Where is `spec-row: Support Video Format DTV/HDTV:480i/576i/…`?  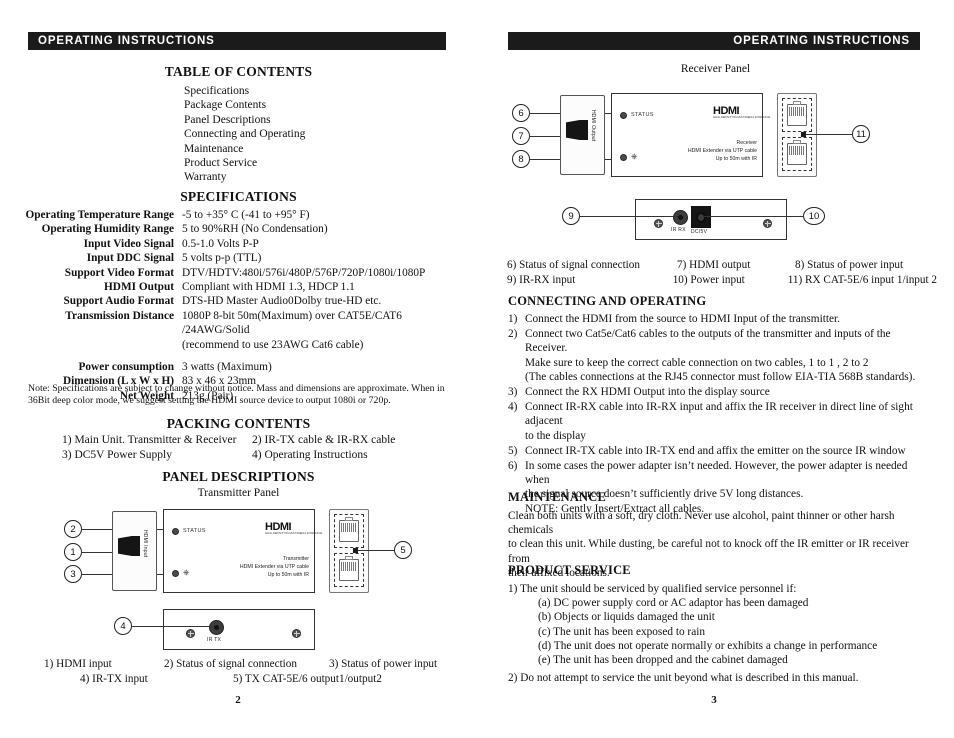
spec-row: Support Video Format DTV/HDTV:480i/576i/… is located at coordinates (237, 273).